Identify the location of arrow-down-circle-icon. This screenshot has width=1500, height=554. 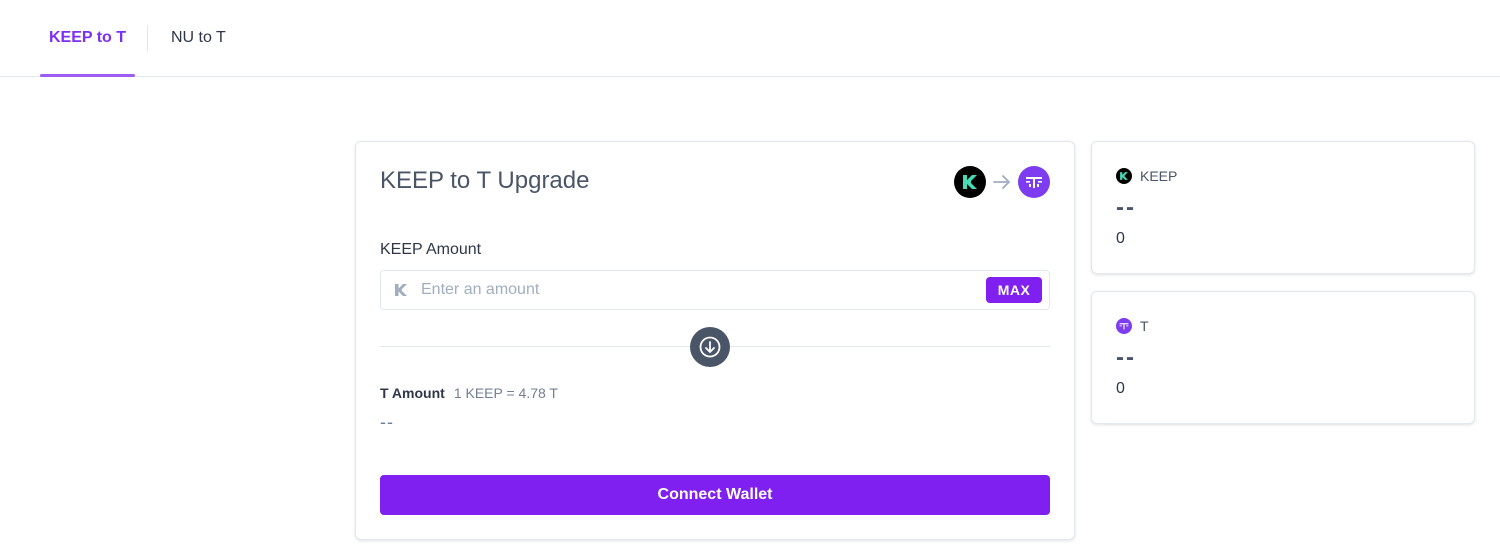
(710, 347).